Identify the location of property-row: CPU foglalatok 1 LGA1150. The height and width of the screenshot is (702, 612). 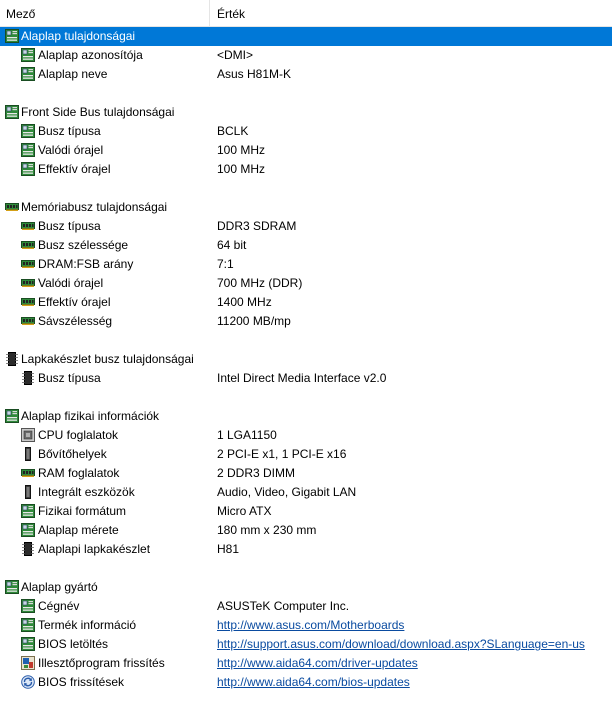
(306, 435).